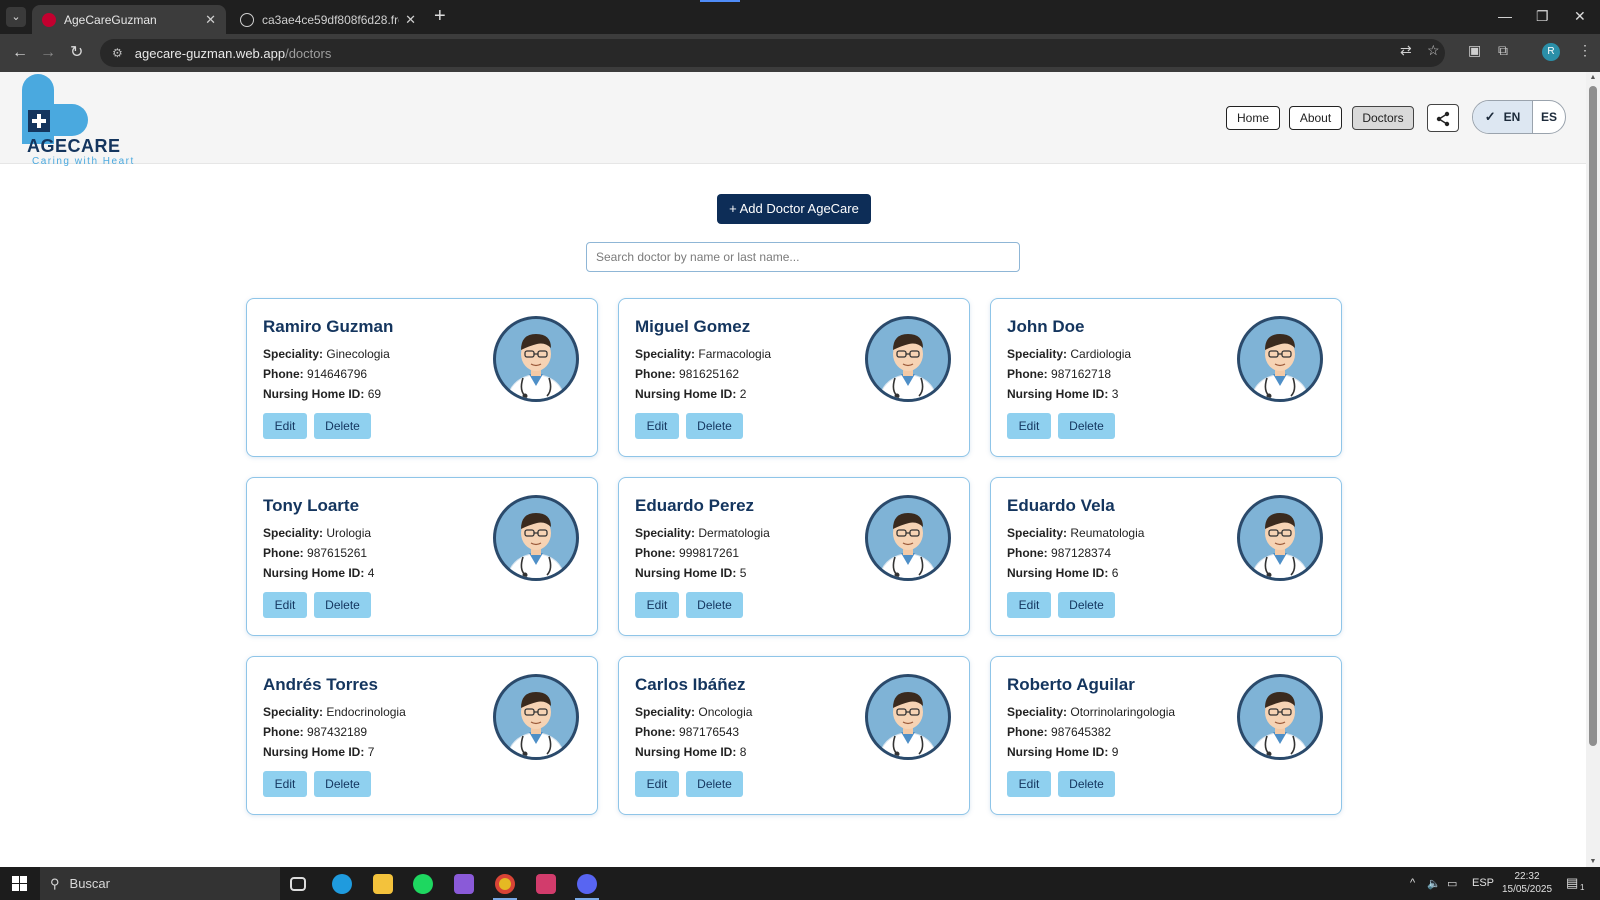 Image resolution: width=1600 pixels, height=900 pixels. I want to click on angular-favicon-icon, so click(49, 19).